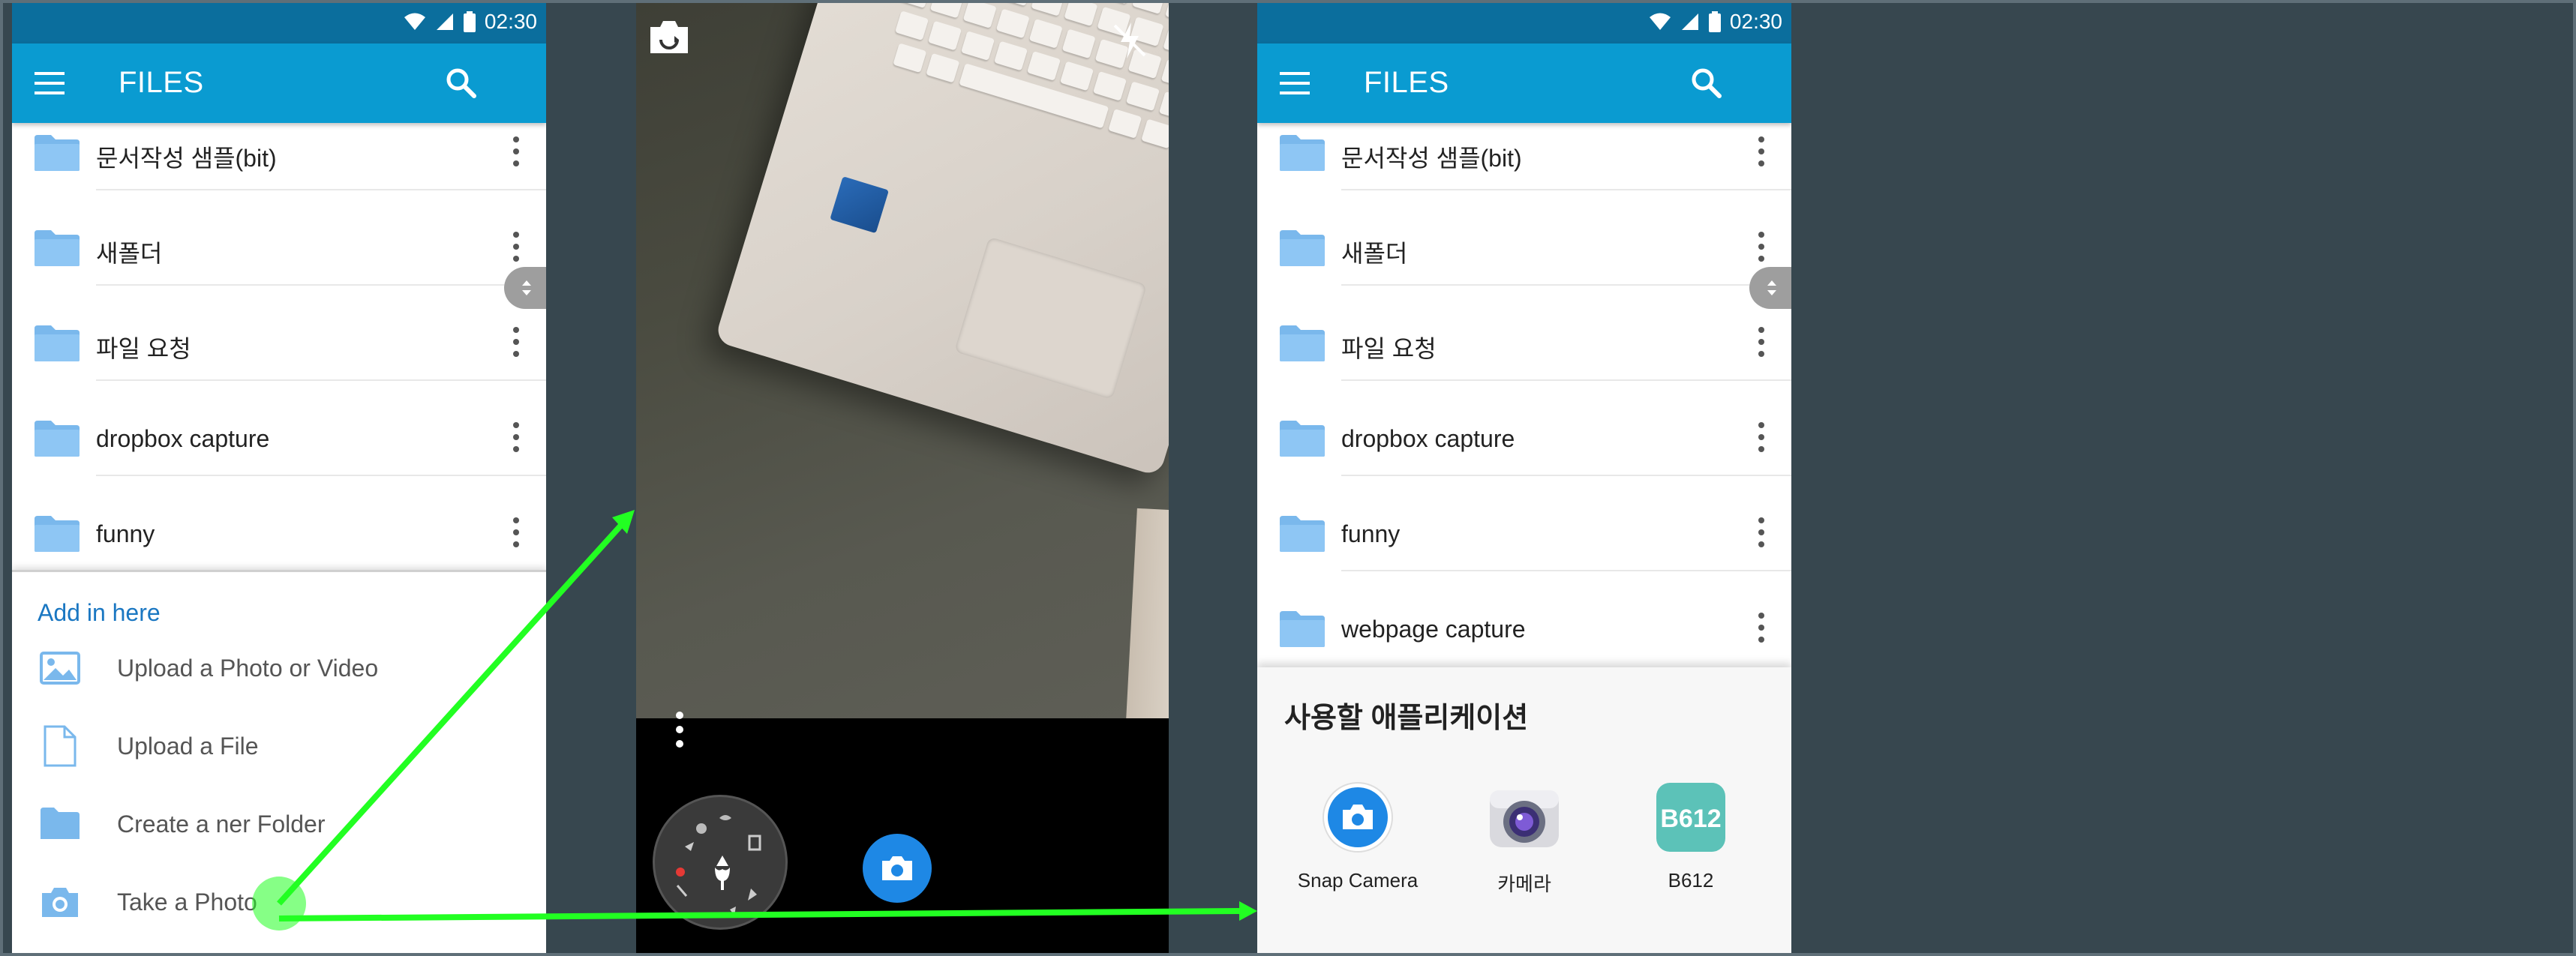  Describe the element at coordinates (1130, 40) in the screenshot. I see `flash-off-icon` at that location.